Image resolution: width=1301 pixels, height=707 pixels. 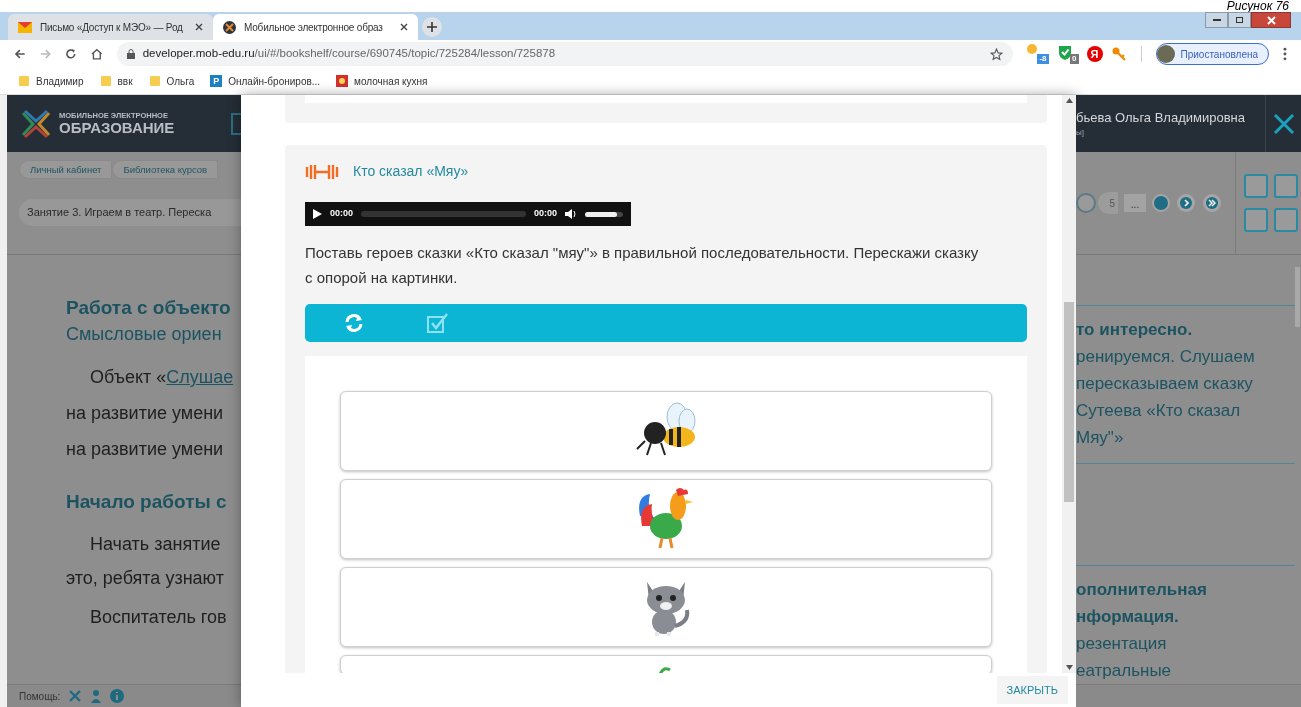 I want to click on site-logo-icon: P, so click(x=216, y=81).